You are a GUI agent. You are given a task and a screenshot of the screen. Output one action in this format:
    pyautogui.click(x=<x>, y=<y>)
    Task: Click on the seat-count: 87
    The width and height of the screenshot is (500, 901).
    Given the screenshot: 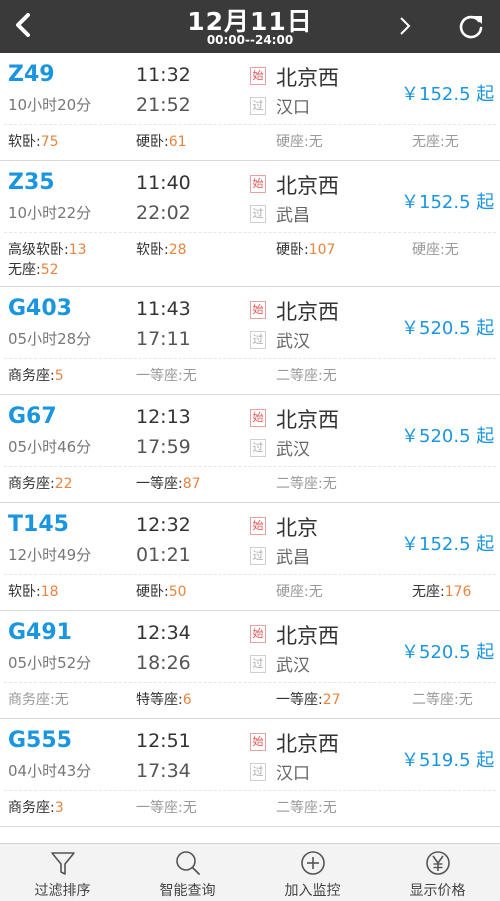 What is the action you would take?
    pyautogui.click(x=191, y=484)
    